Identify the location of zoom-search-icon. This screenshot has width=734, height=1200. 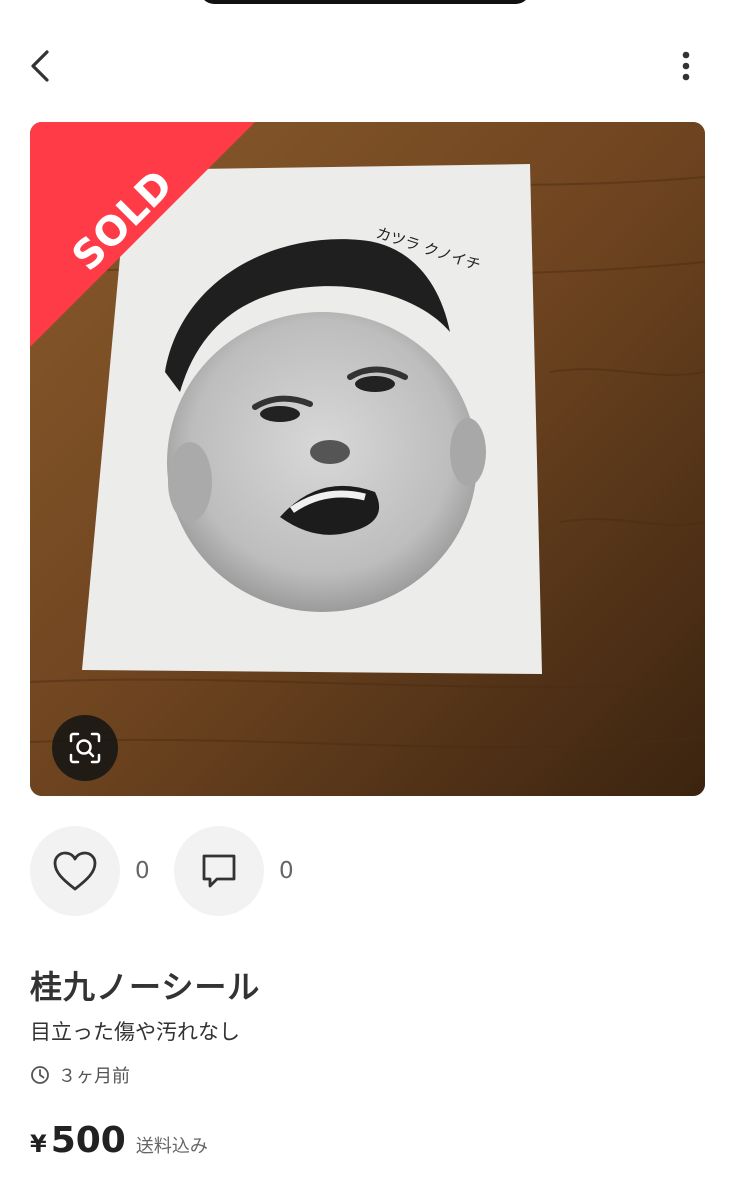
(85, 748).